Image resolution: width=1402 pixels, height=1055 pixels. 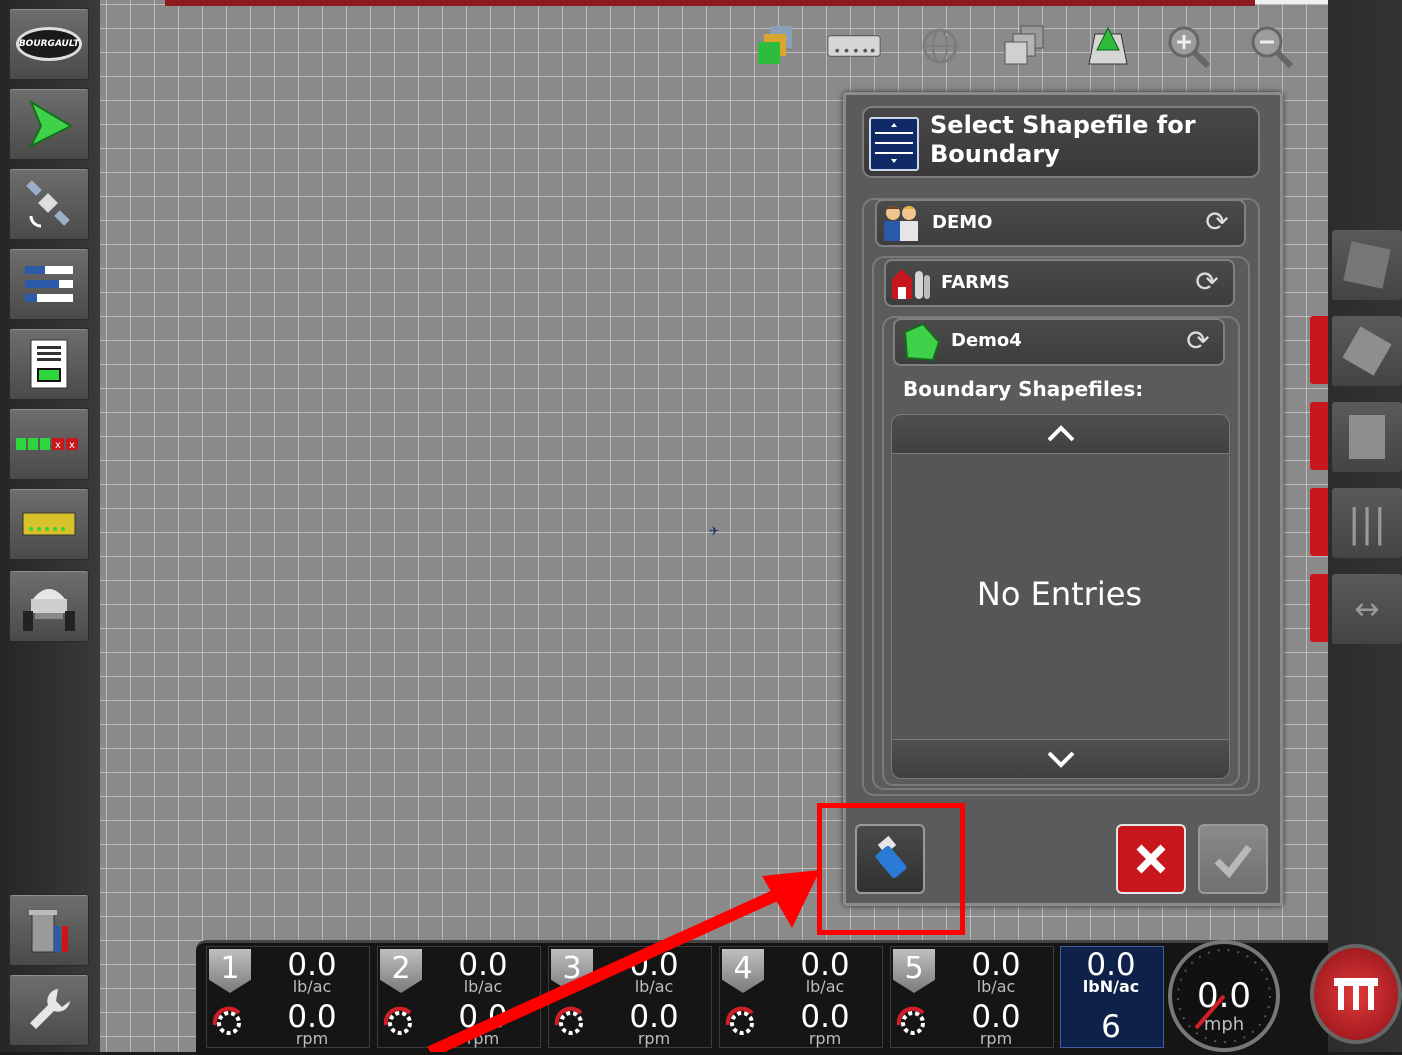 I want to click on overlay-button, so click(x=1024, y=46).